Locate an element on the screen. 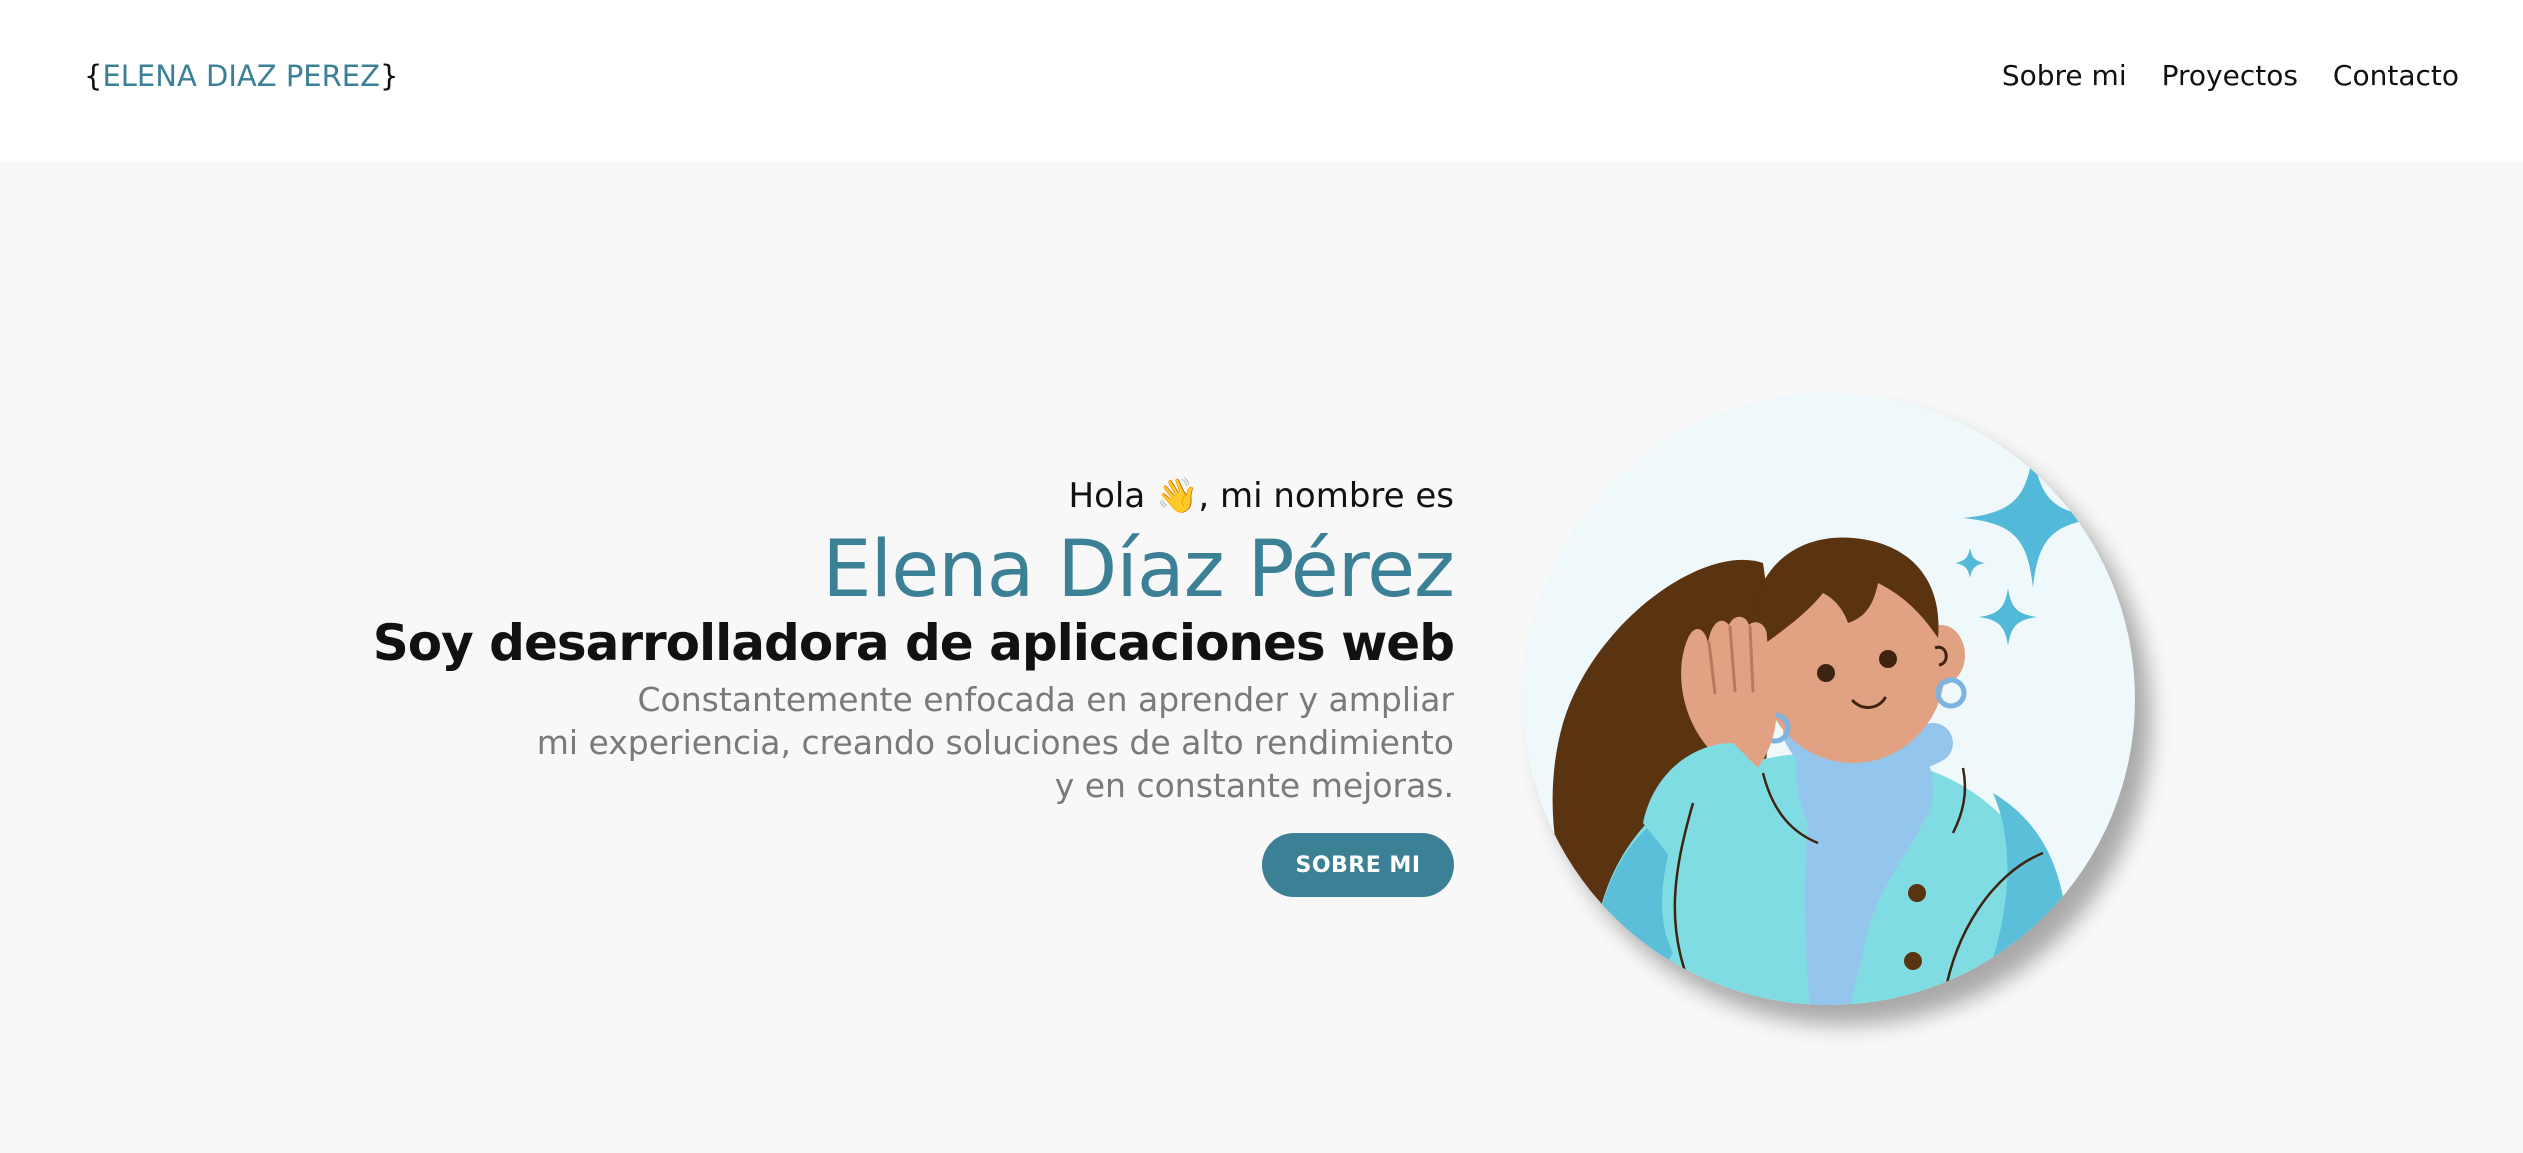  main-nav: Sobre mi Proyectos Contacto is located at coordinates (2230, 76).